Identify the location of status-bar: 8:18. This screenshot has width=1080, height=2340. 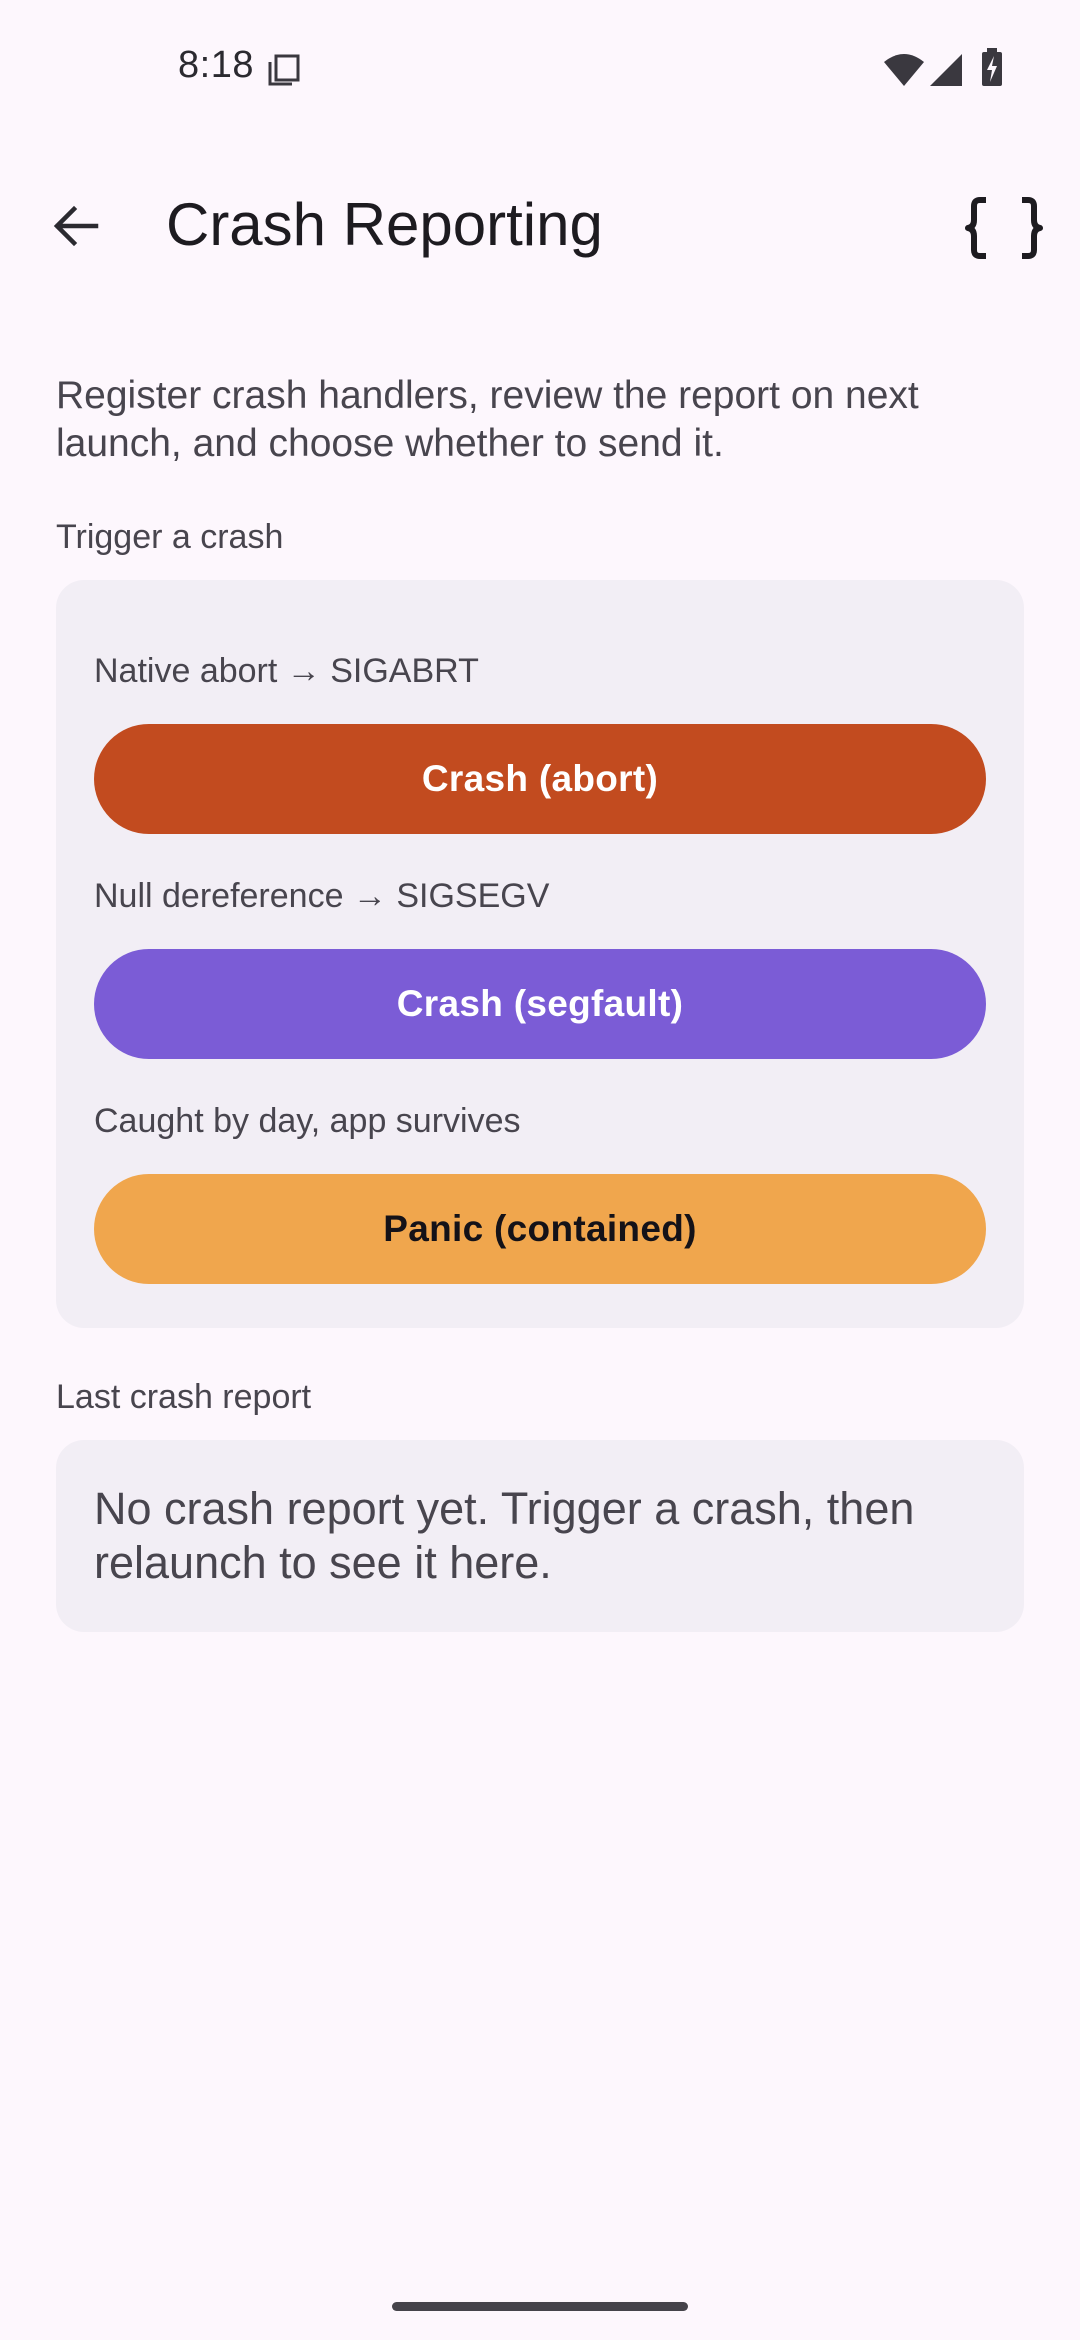
(540, 70).